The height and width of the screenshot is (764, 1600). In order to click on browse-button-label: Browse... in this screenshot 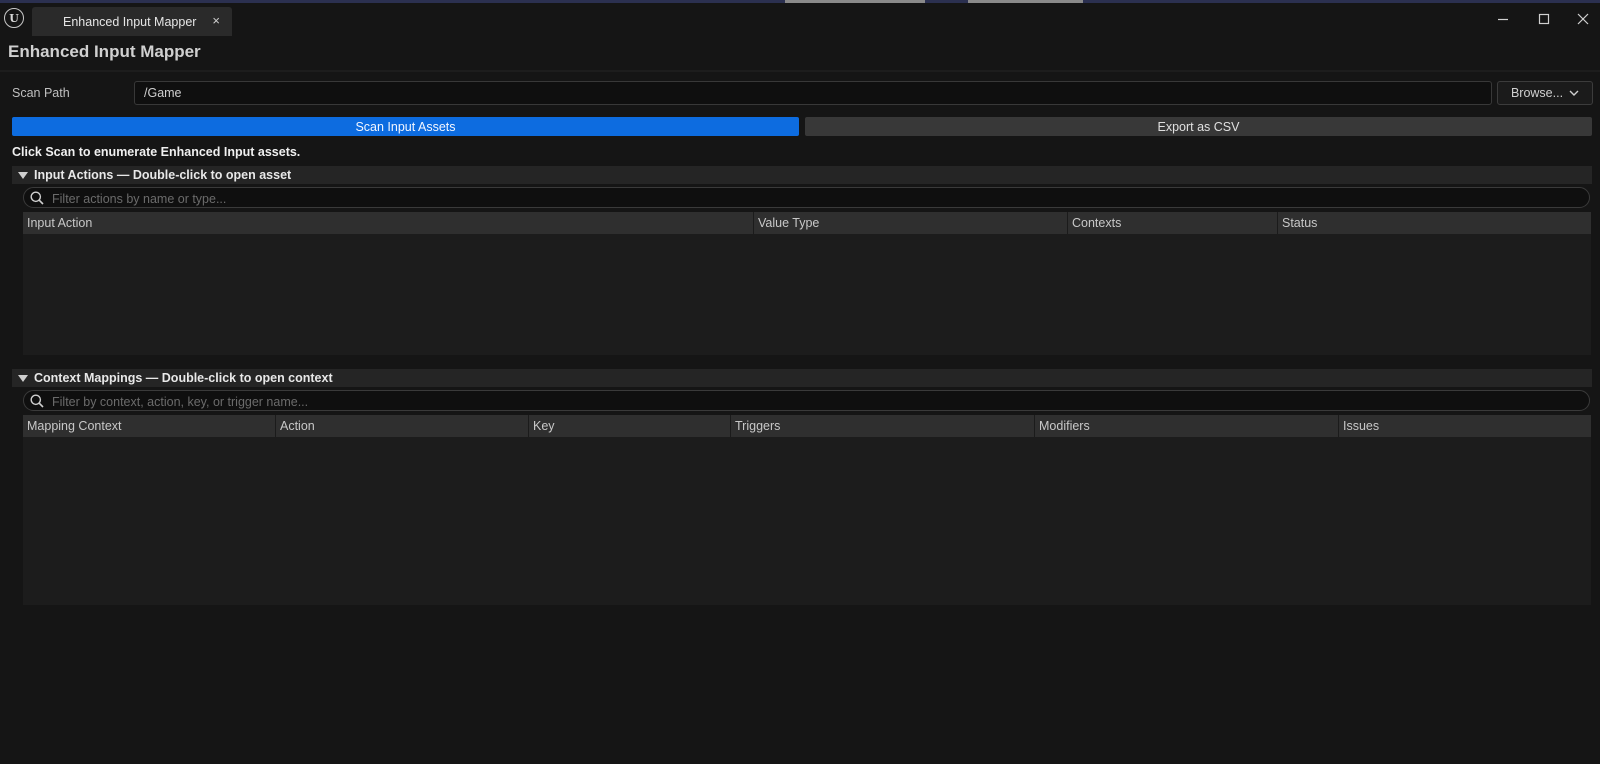, I will do `click(1537, 93)`.